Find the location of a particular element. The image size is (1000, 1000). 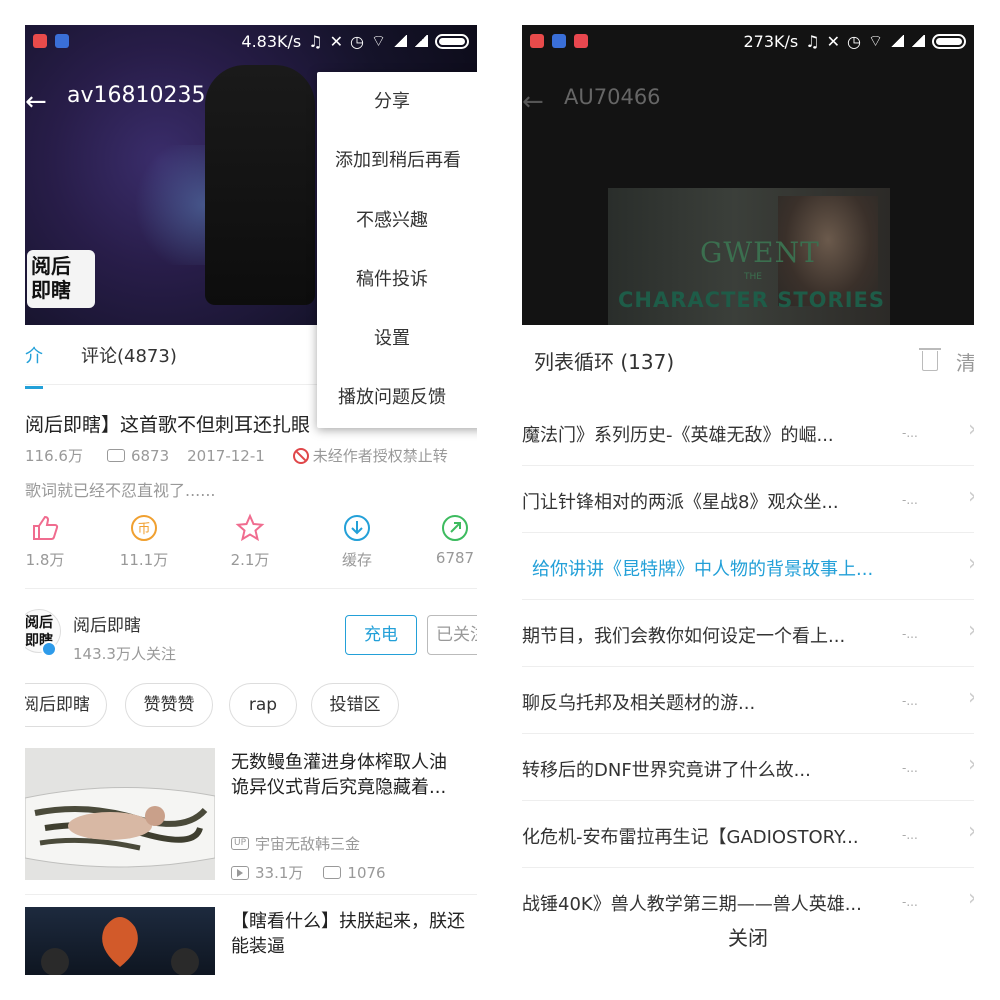

list-item-active: 给你讲讲《昆特牌》中人物的背景故事上... › is located at coordinates (748, 566).